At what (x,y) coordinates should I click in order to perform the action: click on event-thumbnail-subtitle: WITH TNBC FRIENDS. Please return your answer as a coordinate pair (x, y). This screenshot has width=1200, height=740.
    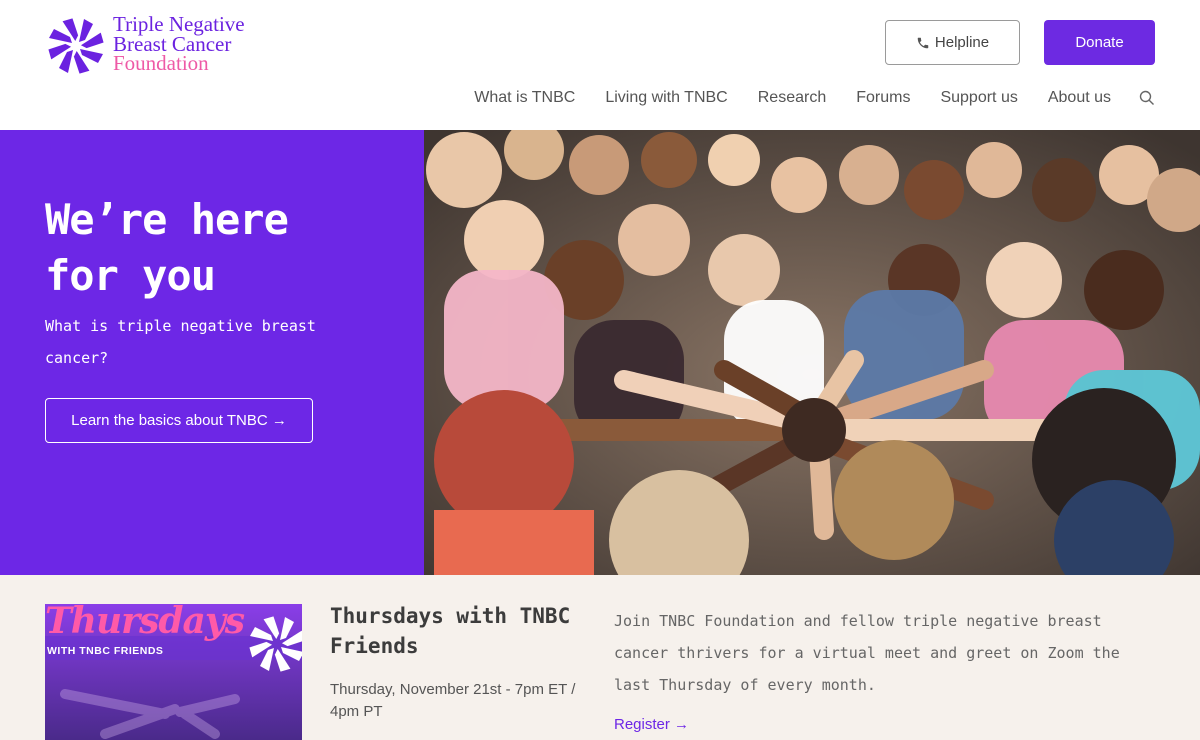
    Looking at the image, I should click on (105, 651).